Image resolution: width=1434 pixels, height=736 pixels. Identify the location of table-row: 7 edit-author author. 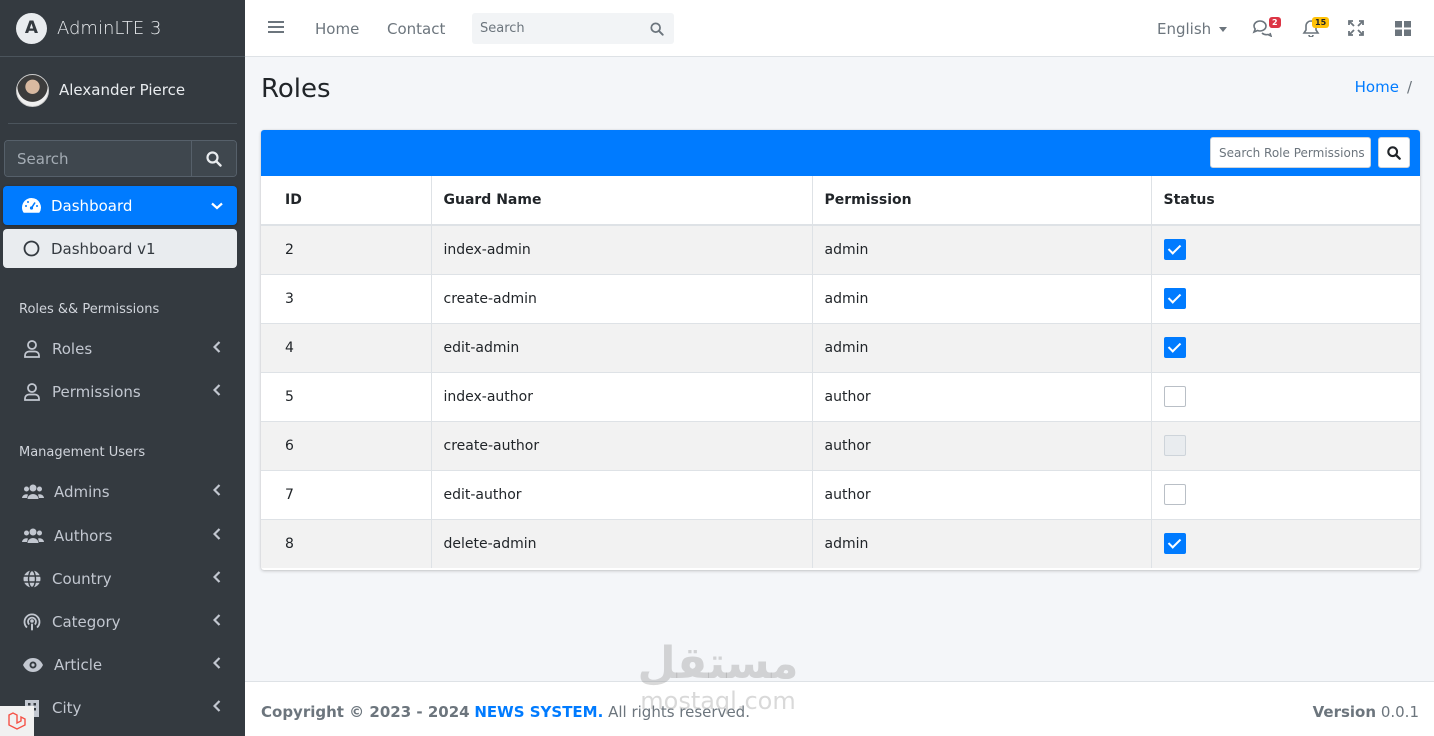
(840, 494).